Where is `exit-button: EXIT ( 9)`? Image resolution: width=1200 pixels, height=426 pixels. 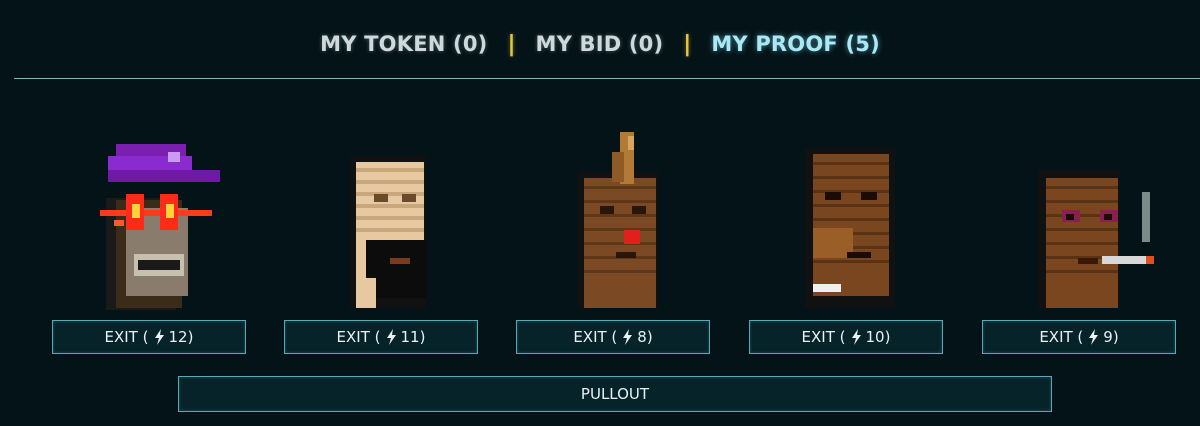 exit-button: EXIT ( 9) is located at coordinates (1079, 337).